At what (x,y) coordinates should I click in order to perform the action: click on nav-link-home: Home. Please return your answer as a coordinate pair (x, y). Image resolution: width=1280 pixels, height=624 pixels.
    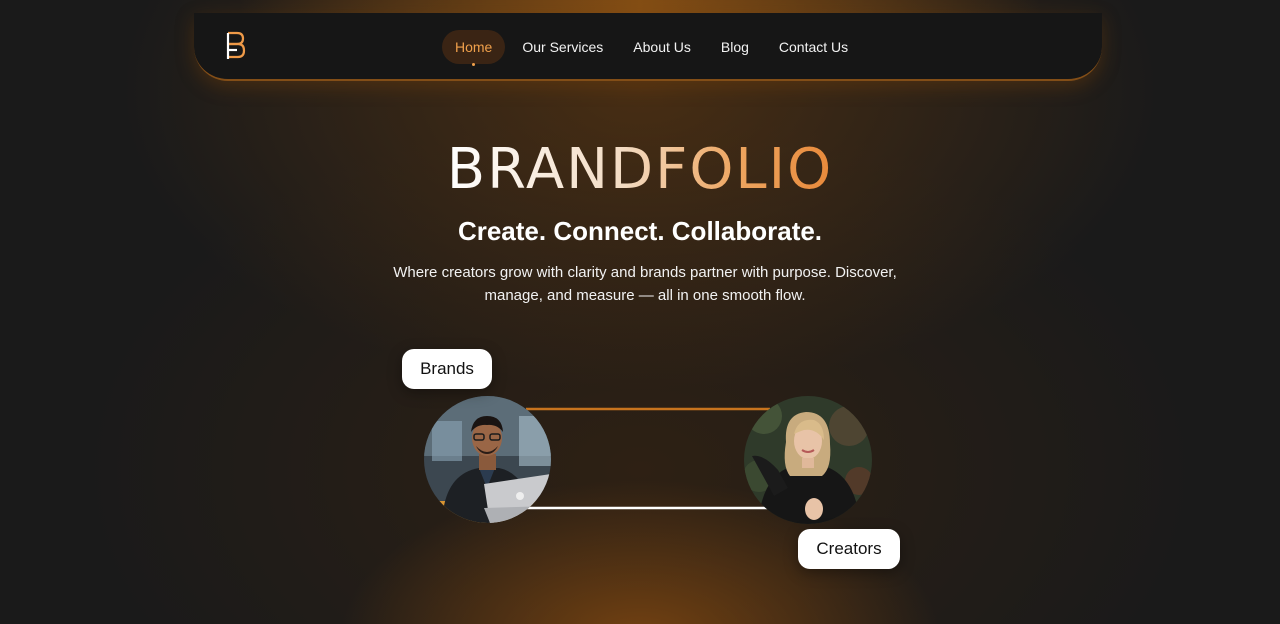
    Looking at the image, I should click on (474, 48).